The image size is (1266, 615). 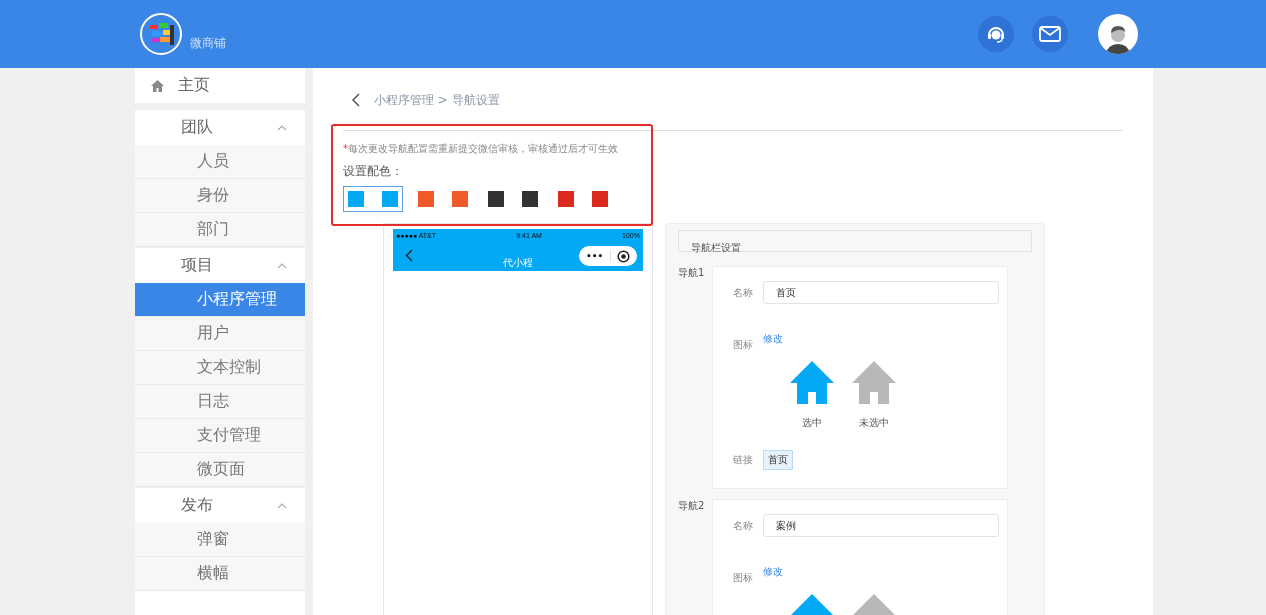 What do you see at coordinates (437, 100) in the screenshot?
I see `breadcrumb: 小程序管理 > 导航设置` at bounding box center [437, 100].